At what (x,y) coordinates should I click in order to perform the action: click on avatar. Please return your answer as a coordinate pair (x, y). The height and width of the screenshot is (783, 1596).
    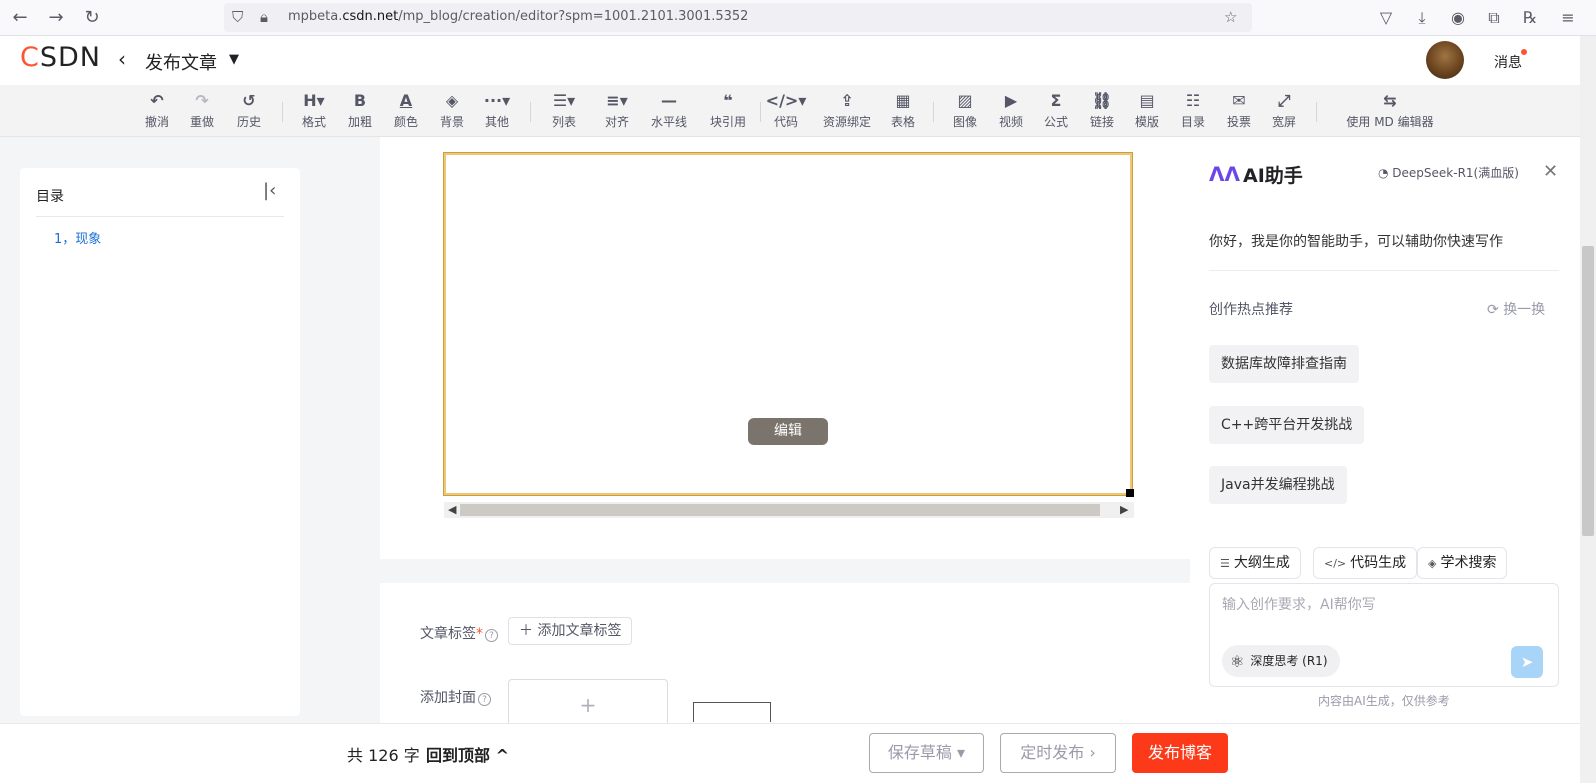
    Looking at the image, I should click on (1445, 60).